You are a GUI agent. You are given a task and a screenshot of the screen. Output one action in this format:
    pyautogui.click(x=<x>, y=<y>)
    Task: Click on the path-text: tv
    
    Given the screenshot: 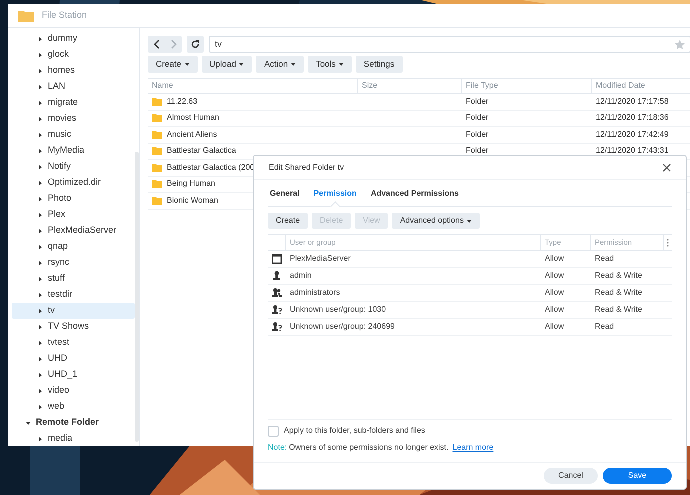 What is the action you would take?
    pyautogui.click(x=219, y=44)
    